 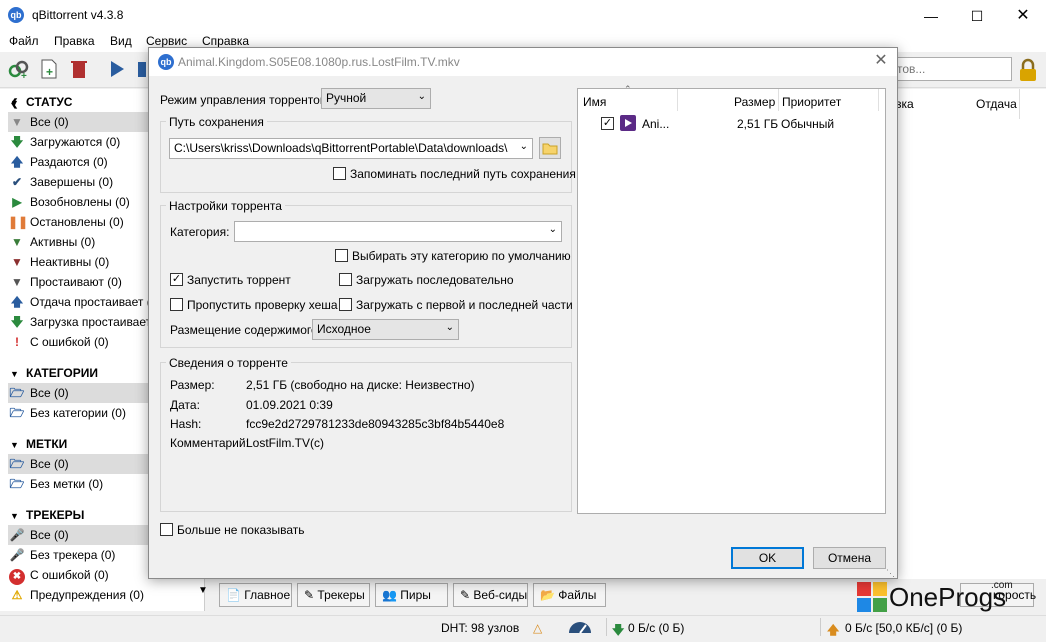 What do you see at coordinates (890, 573) in the screenshot?
I see `resize-grip-icon: ⋱` at bounding box center [890, 573].